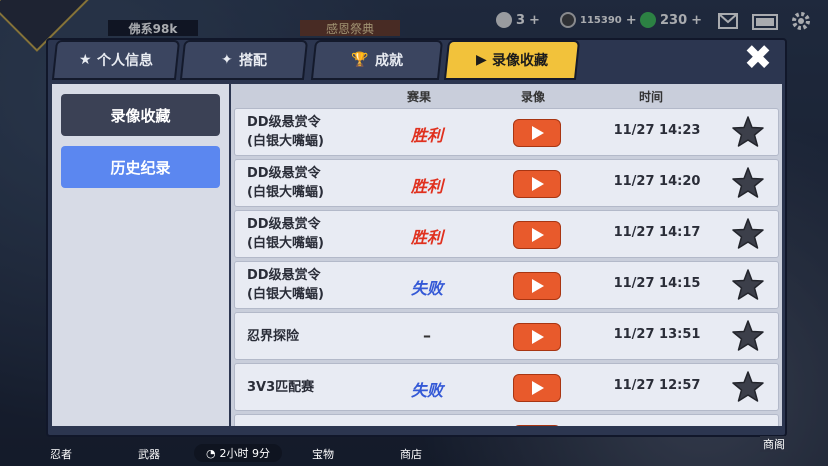  I want to click on table-row: 3V3匹配赛 失败 11/27 12:57, so click(506, 387).